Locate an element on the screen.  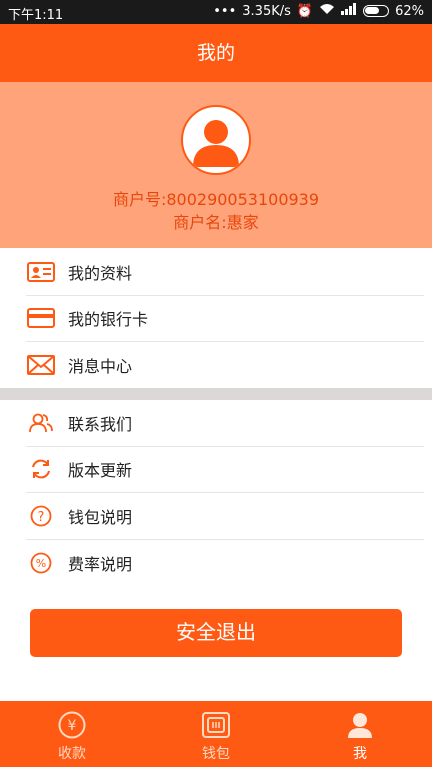
menu-label: 钱包说明 is located at coordinates (100, 517).